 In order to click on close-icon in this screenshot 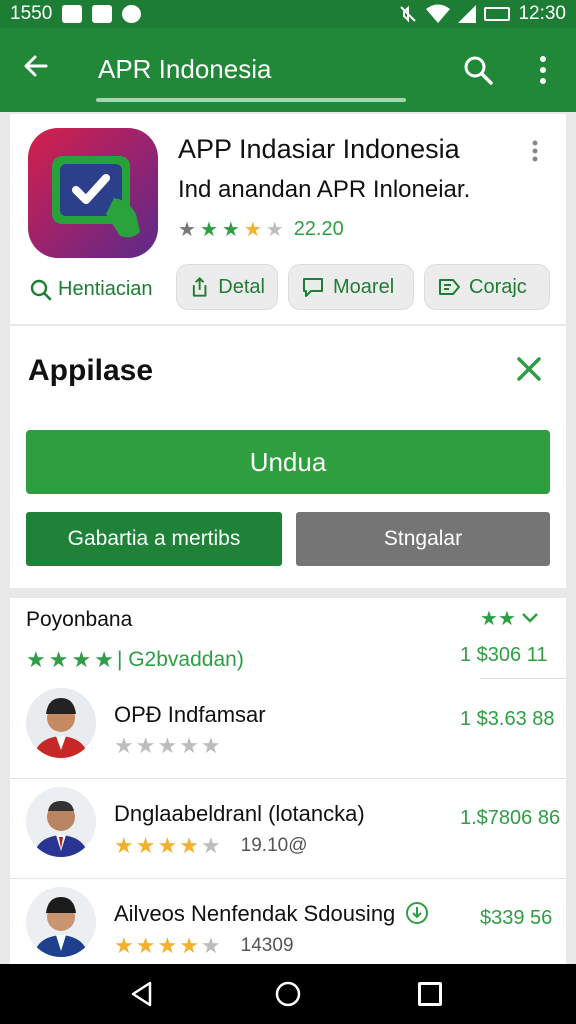, I will do `click(529, 369)`.